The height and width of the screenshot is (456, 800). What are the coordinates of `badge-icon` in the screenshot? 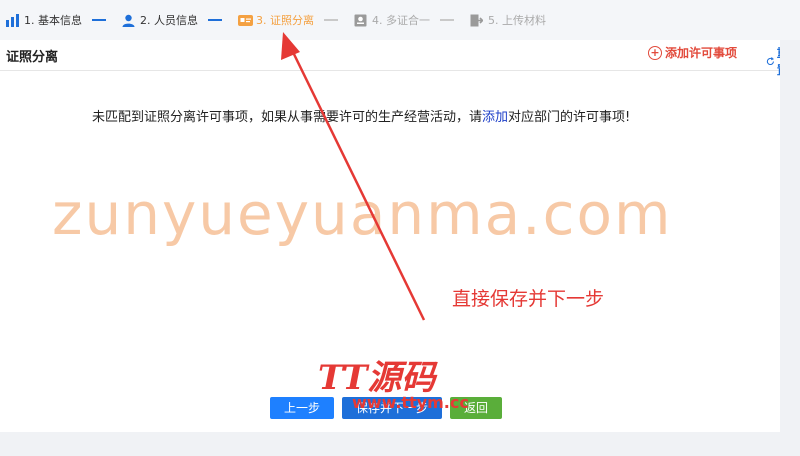 It's located at (360, 20).